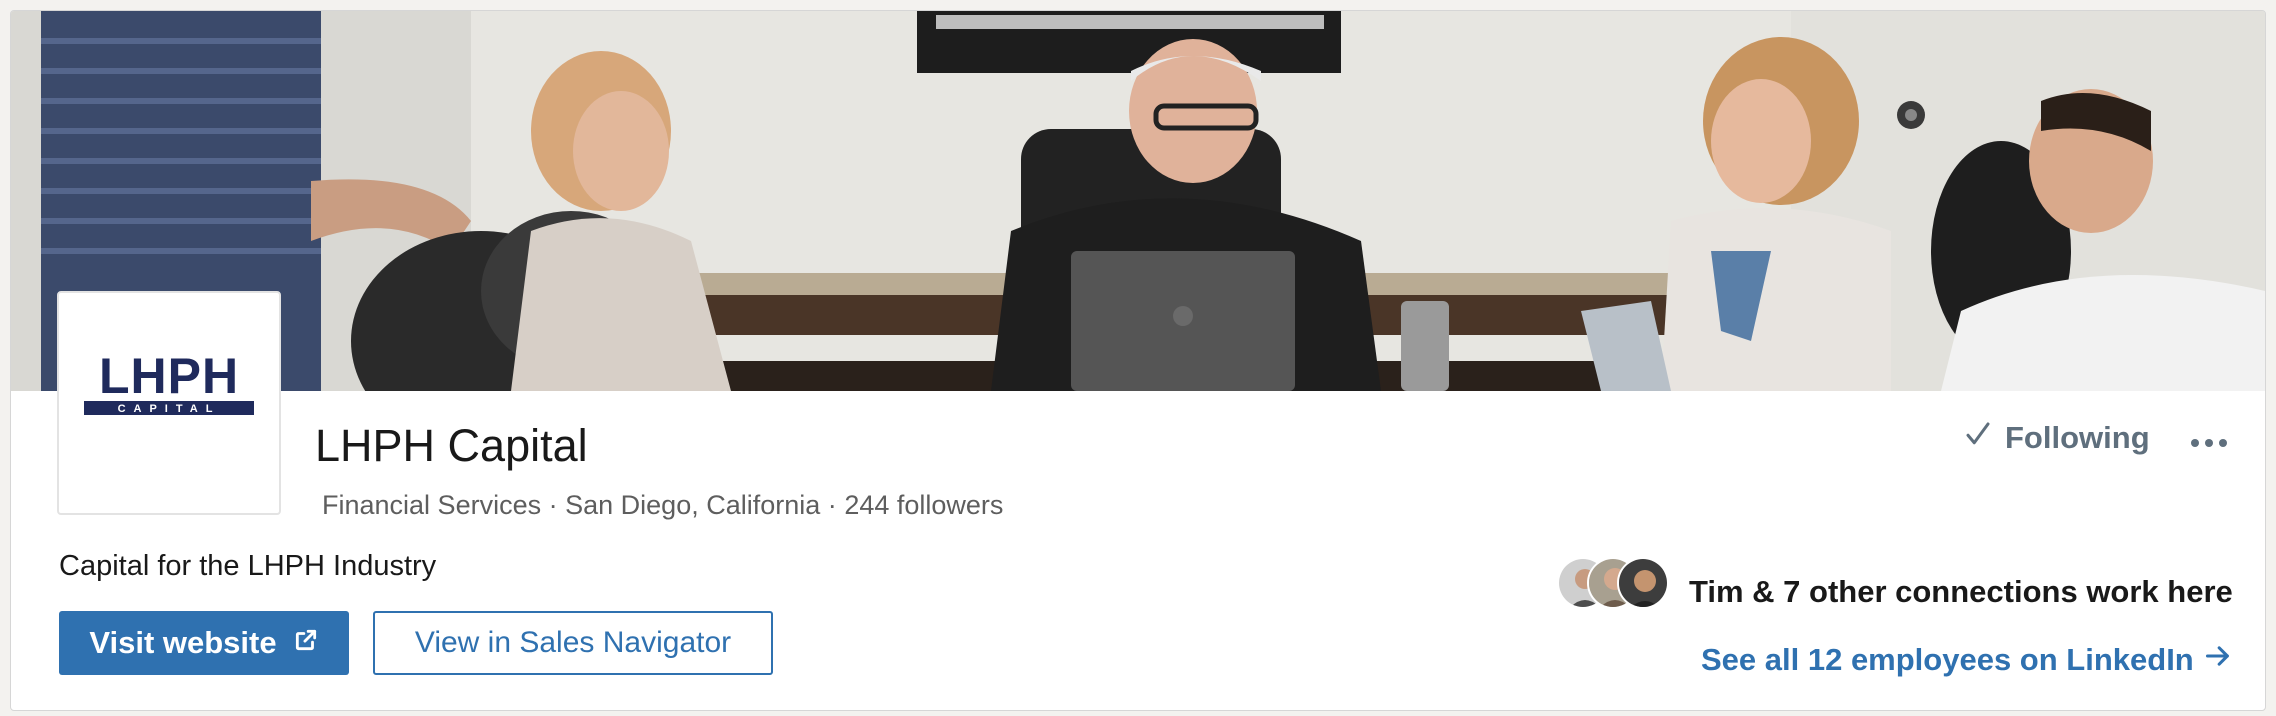 The width and height of the screenshot is (2276, 716). Describe the element at coordinates (248, 566) in the screenshot. I see `company-tagline: Capital for the LHPH Industry` at that location.